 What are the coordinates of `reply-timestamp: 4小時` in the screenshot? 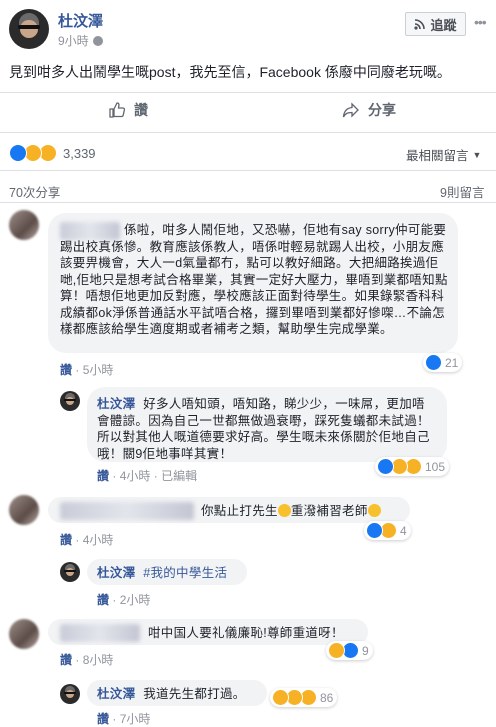 It's located at (135, 476).